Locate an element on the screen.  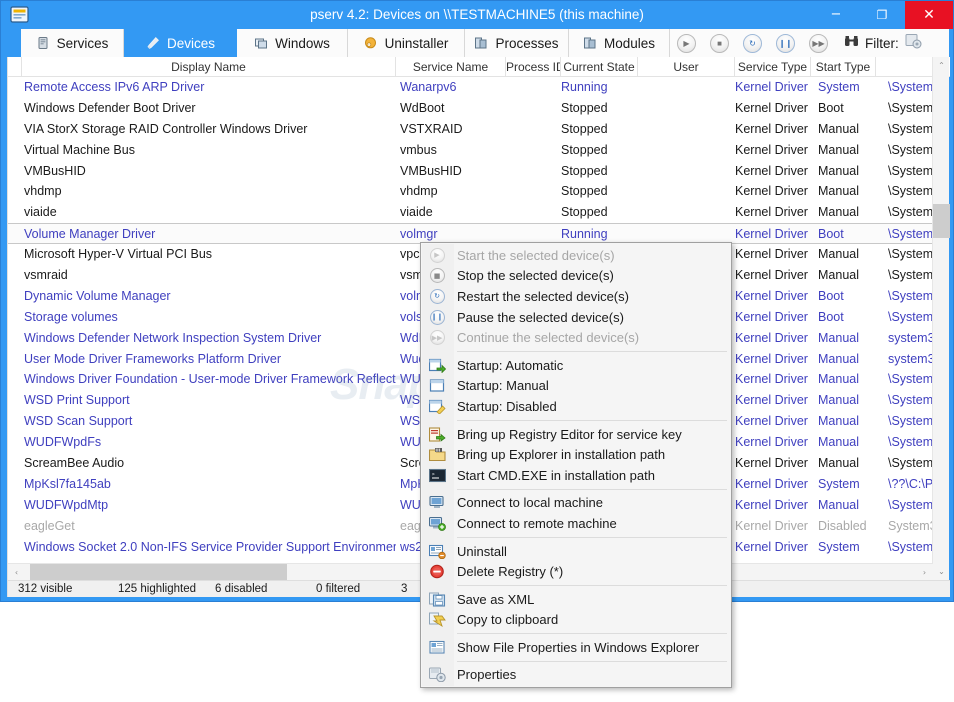
menu-item-connect-to-remote-machine: Connect to remote machine is located at coordinates (576, 523).